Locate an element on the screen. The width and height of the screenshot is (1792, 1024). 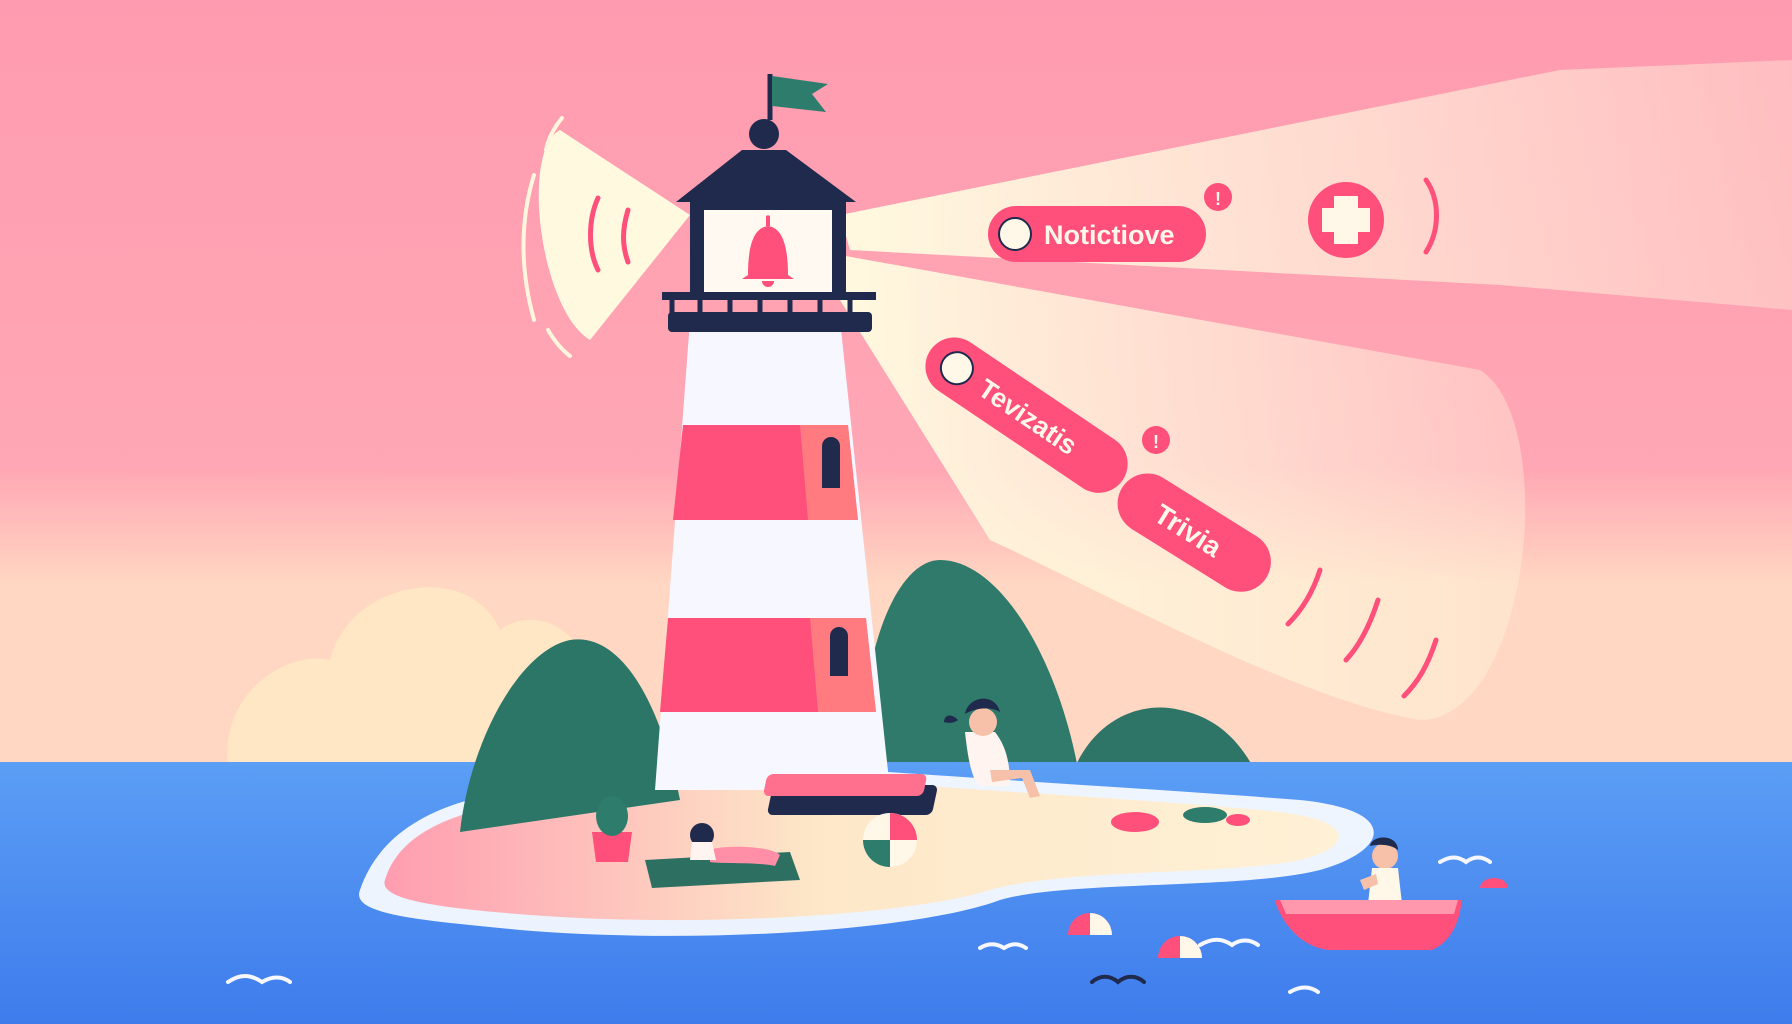
beach-ball is located at coordinates (890, 840).